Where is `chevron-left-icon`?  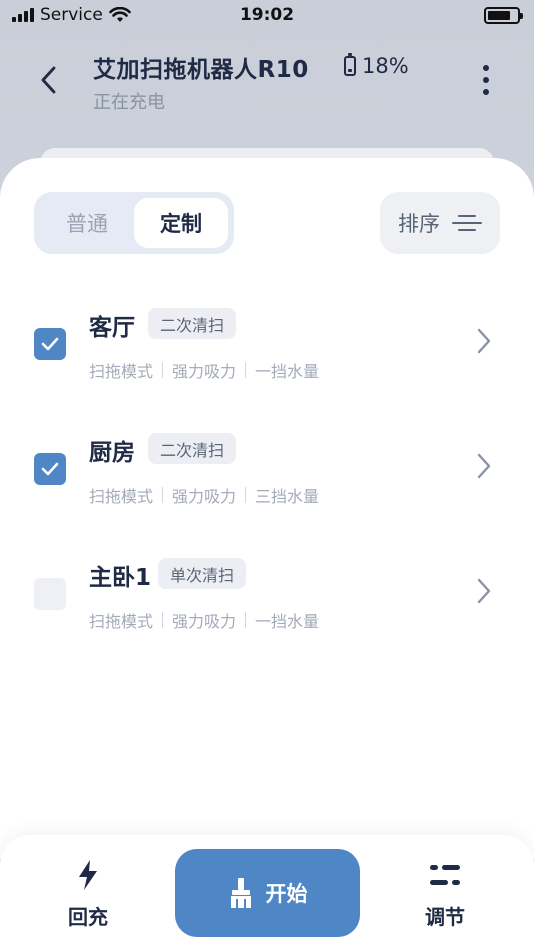
chevron-left-icon is located at coordinates (48, 80).